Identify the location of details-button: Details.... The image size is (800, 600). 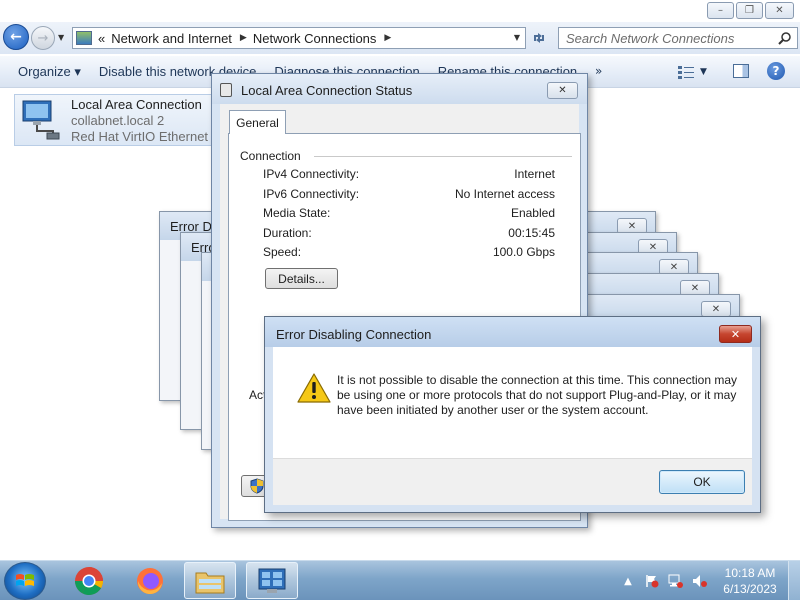
(301, 278).